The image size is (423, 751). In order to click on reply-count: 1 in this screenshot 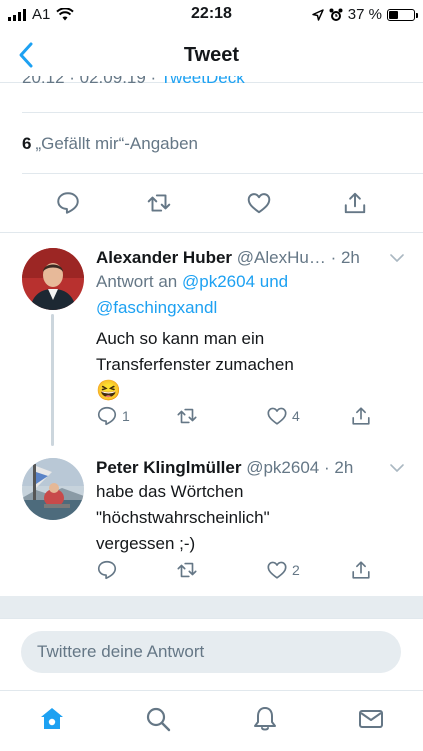, I will do `click(126, 416)`.